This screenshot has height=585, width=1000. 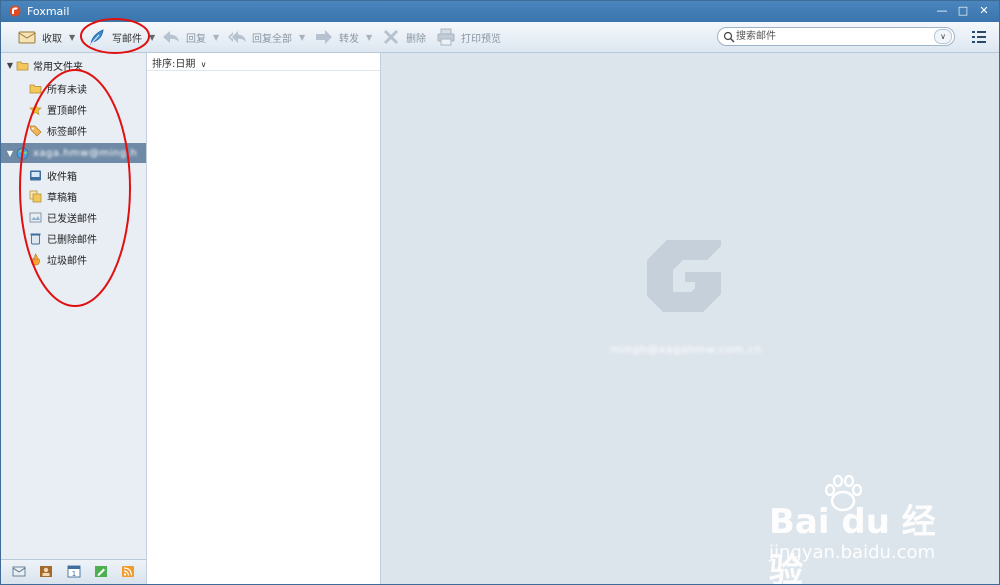 I want to click on sort-bar: 排序:日期 ∨, so click(x=263, y=62).